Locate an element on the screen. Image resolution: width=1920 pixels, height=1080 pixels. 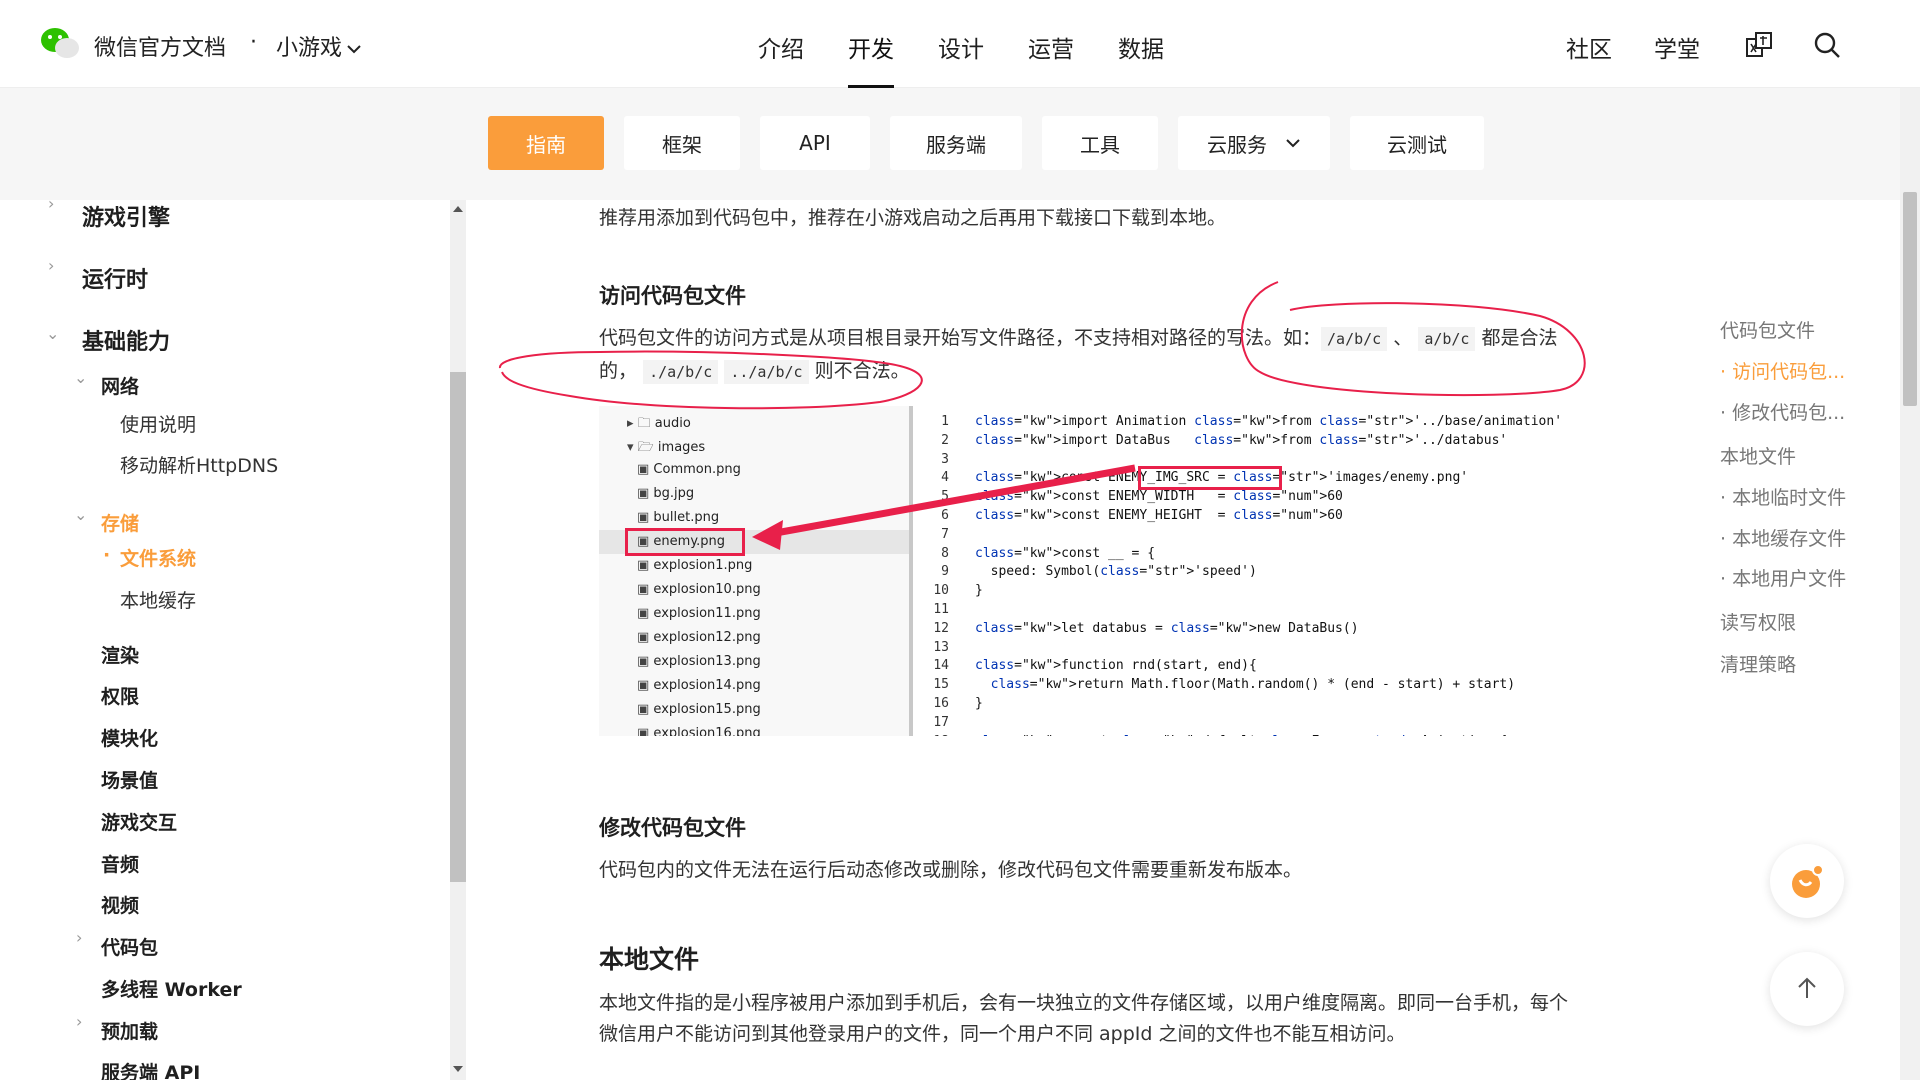
tree-file: ▣ explosion14.png is located at coordinates (699, 685).